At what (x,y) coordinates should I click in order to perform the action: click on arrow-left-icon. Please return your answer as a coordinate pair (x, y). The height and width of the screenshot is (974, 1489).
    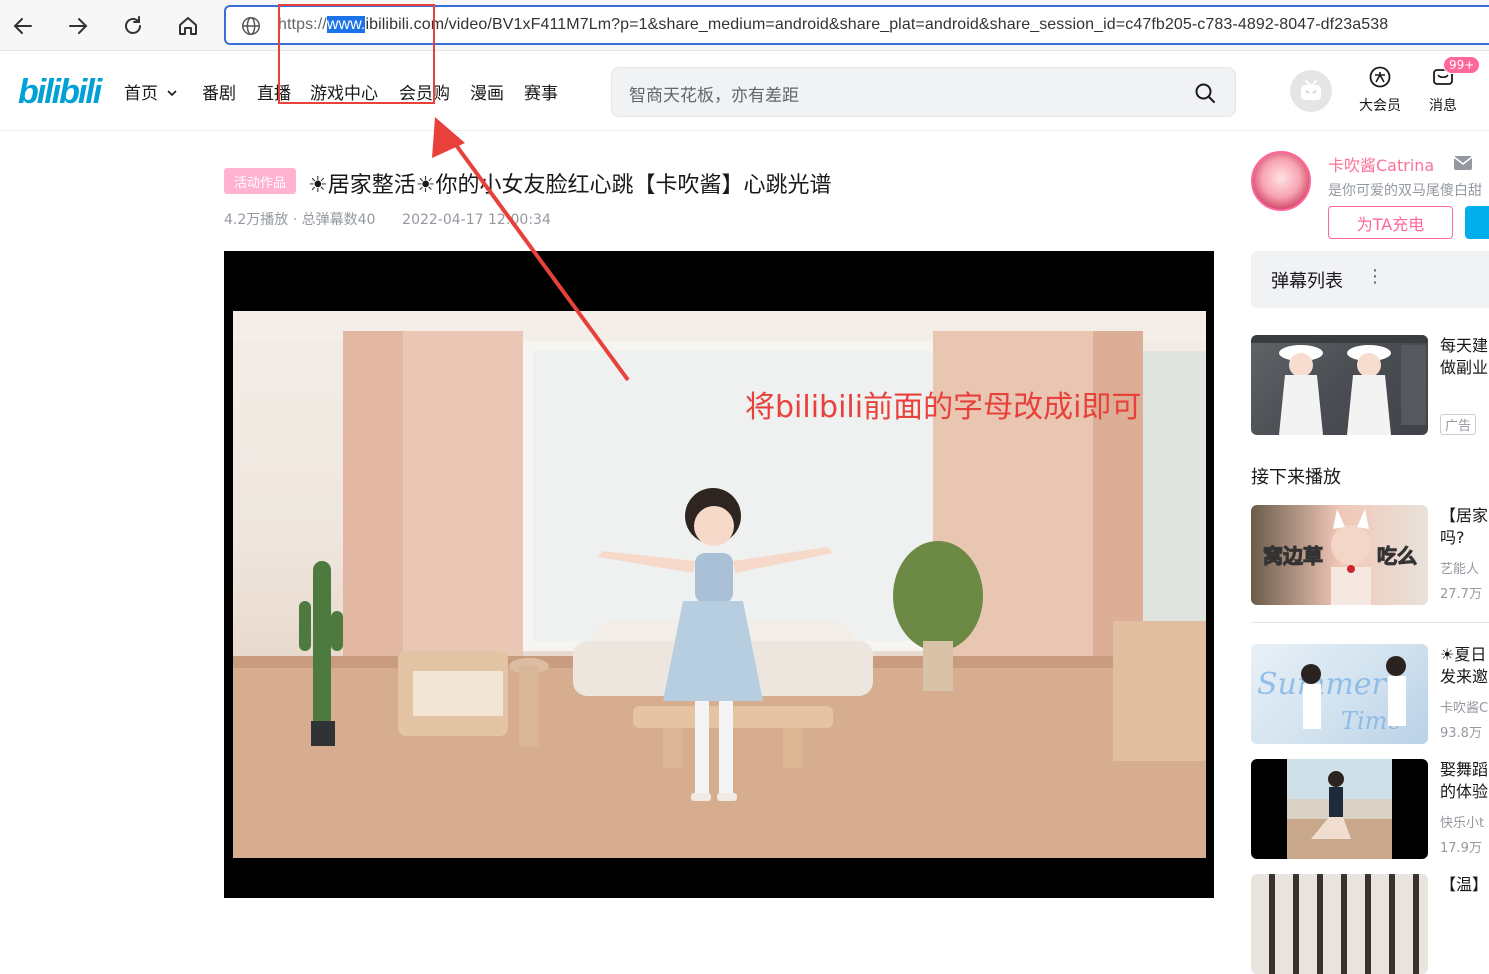
    Looking at the image, I should click on (22, 26).